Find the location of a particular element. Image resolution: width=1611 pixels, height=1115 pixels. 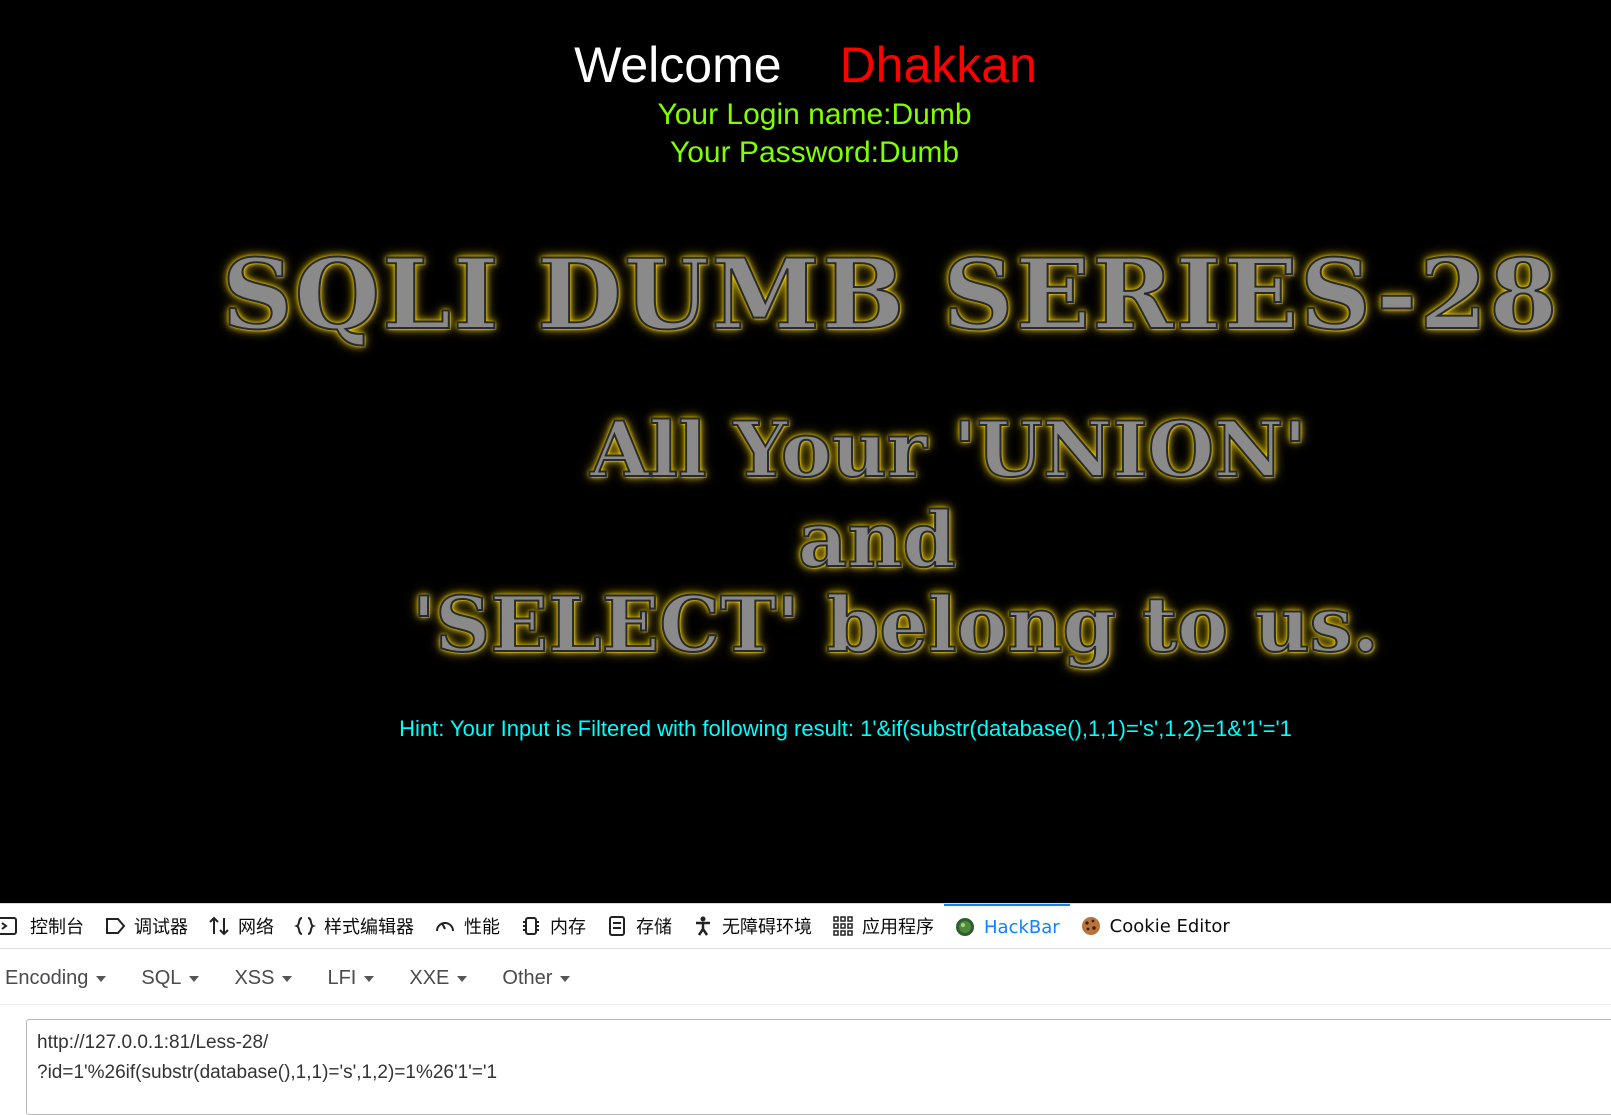

network-icon is located at coordinates (219, 926).